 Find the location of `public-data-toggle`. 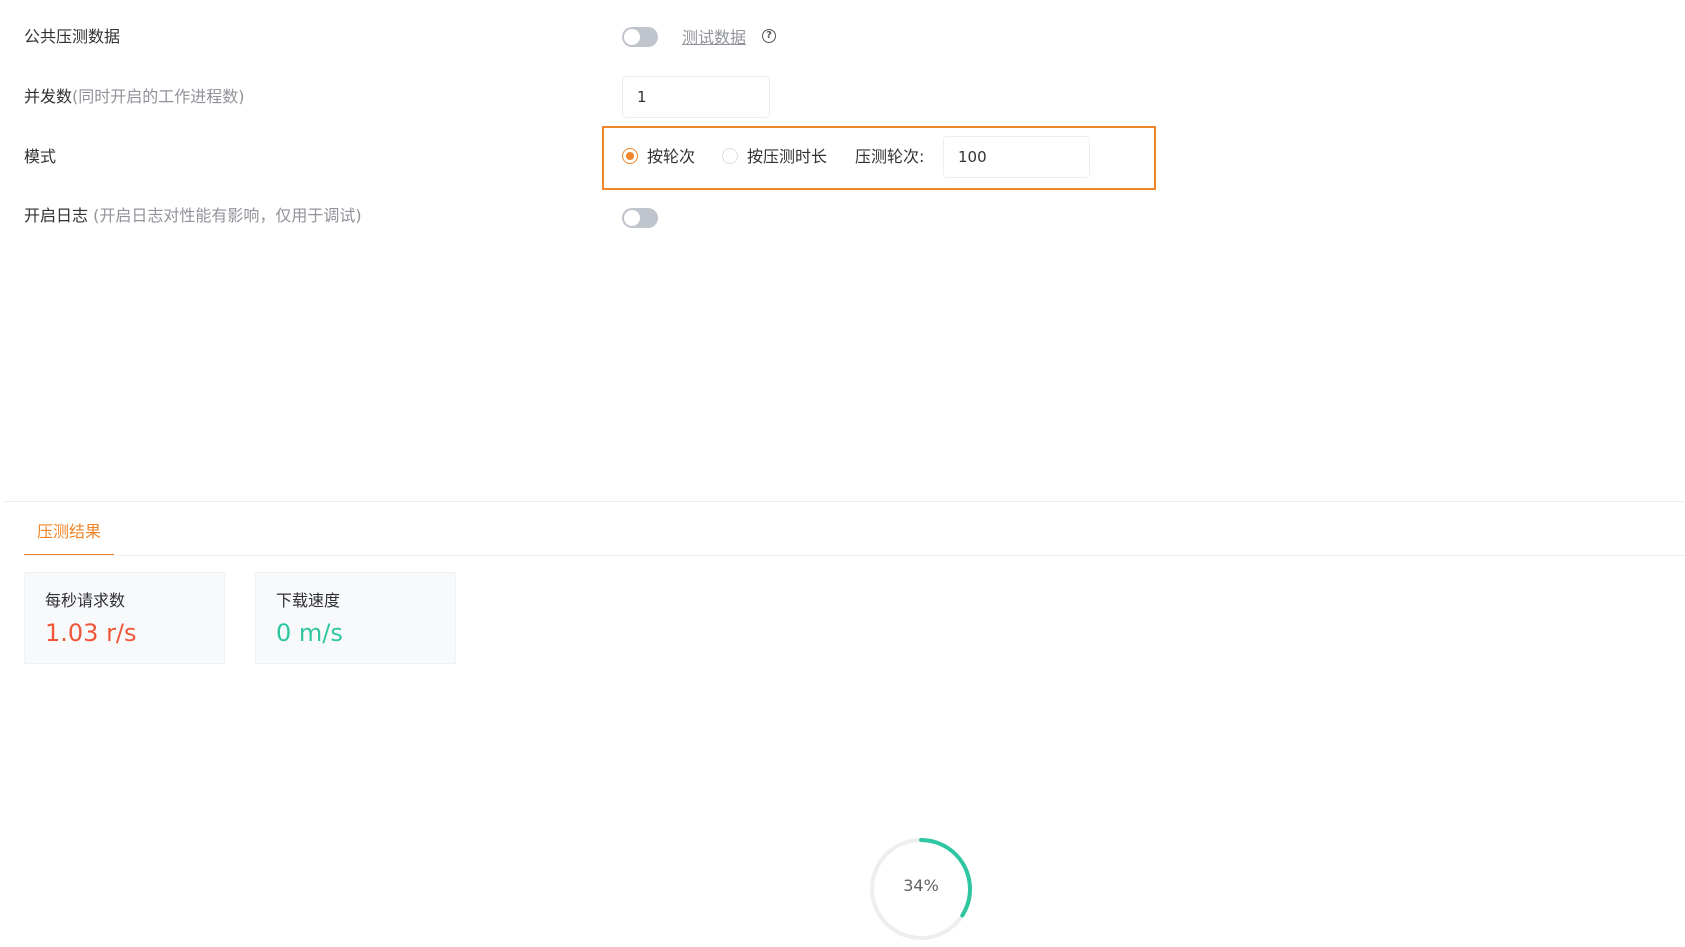

public-data-toggle is located at coordinates (640, 37).